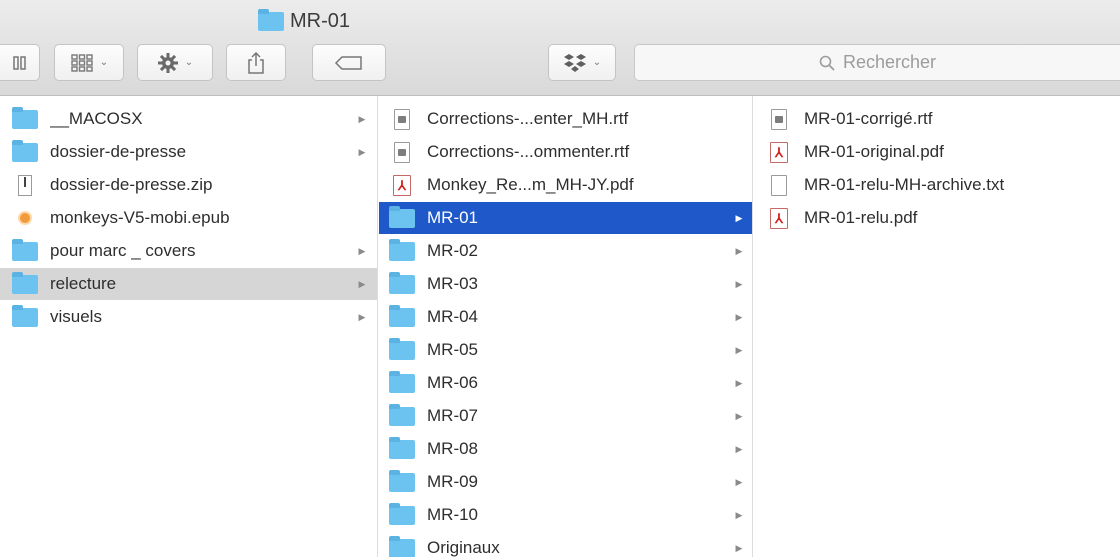 The width and height of the screenshot is (1120, 557). I want to click on file-row: MR-01-corrigé.rtf, so click(937, 119).